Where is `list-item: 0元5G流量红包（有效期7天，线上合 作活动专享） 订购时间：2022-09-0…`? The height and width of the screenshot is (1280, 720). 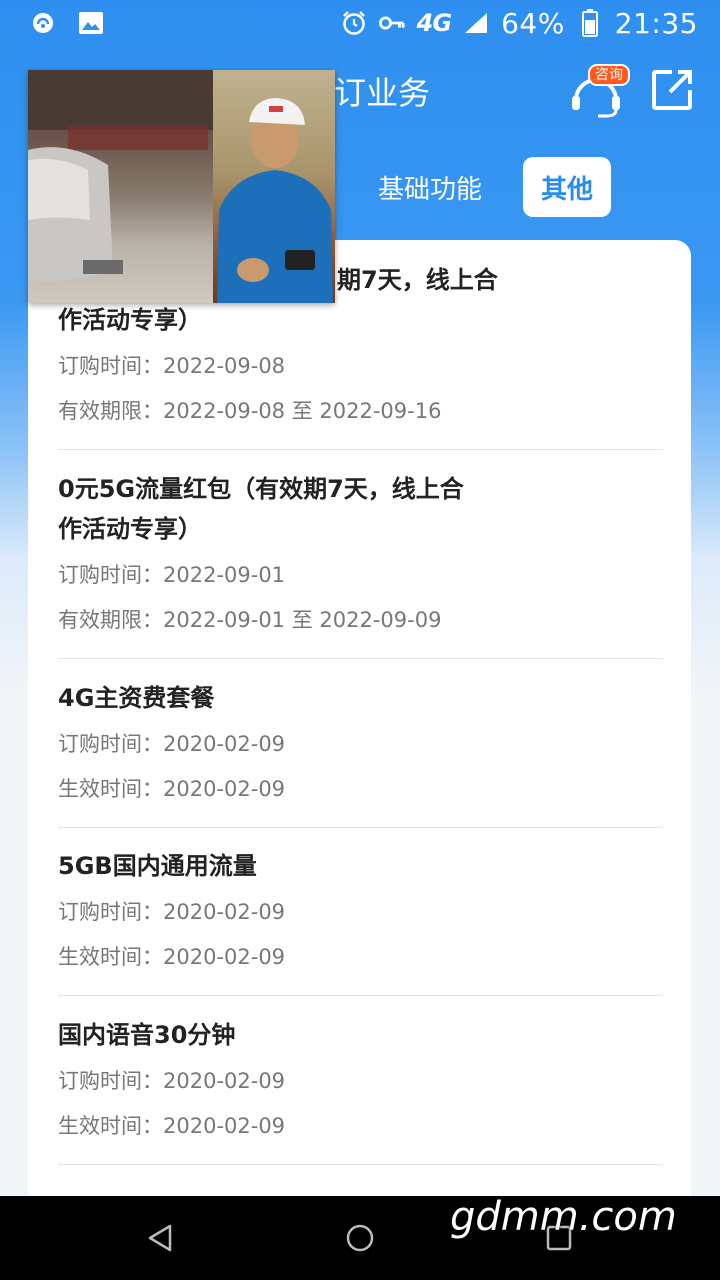 list-item: 0元5G流量红包（有效期7天，线上合 作活动专享） 订购时间：2022-09-0… is located at coordinates (360, 556).